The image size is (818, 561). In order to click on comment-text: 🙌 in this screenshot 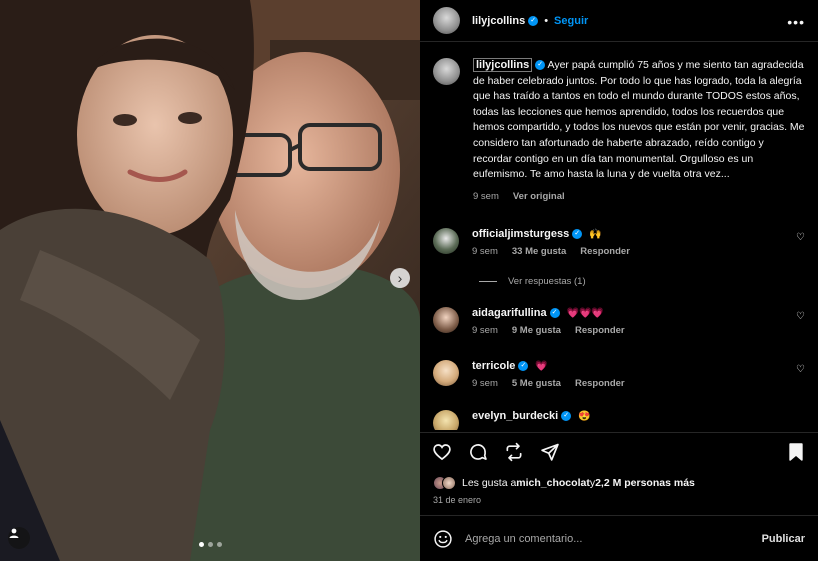, I will do `click(595, 234)`.